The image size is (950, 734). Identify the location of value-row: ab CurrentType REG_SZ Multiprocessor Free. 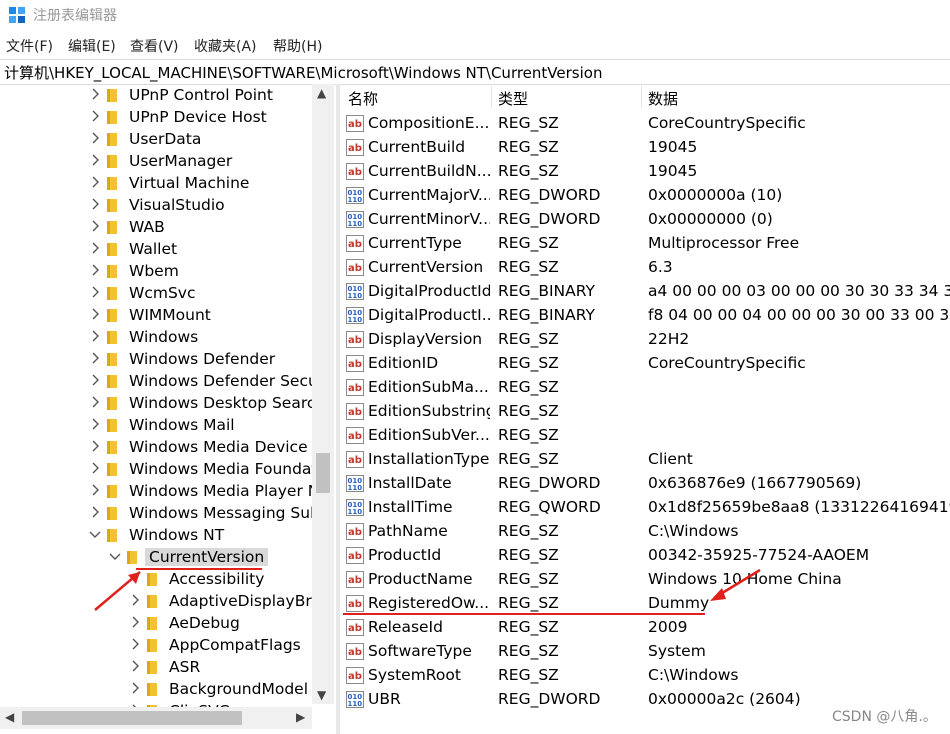
(645, 244).